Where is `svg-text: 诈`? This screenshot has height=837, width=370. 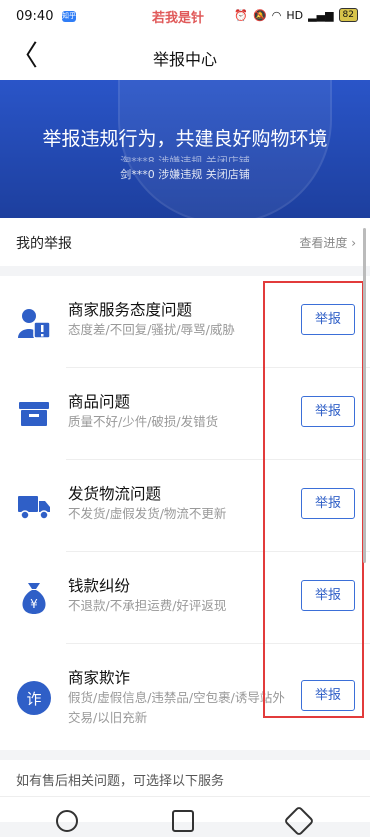
svg-text: 诈 is located at coordinates (33, 699).